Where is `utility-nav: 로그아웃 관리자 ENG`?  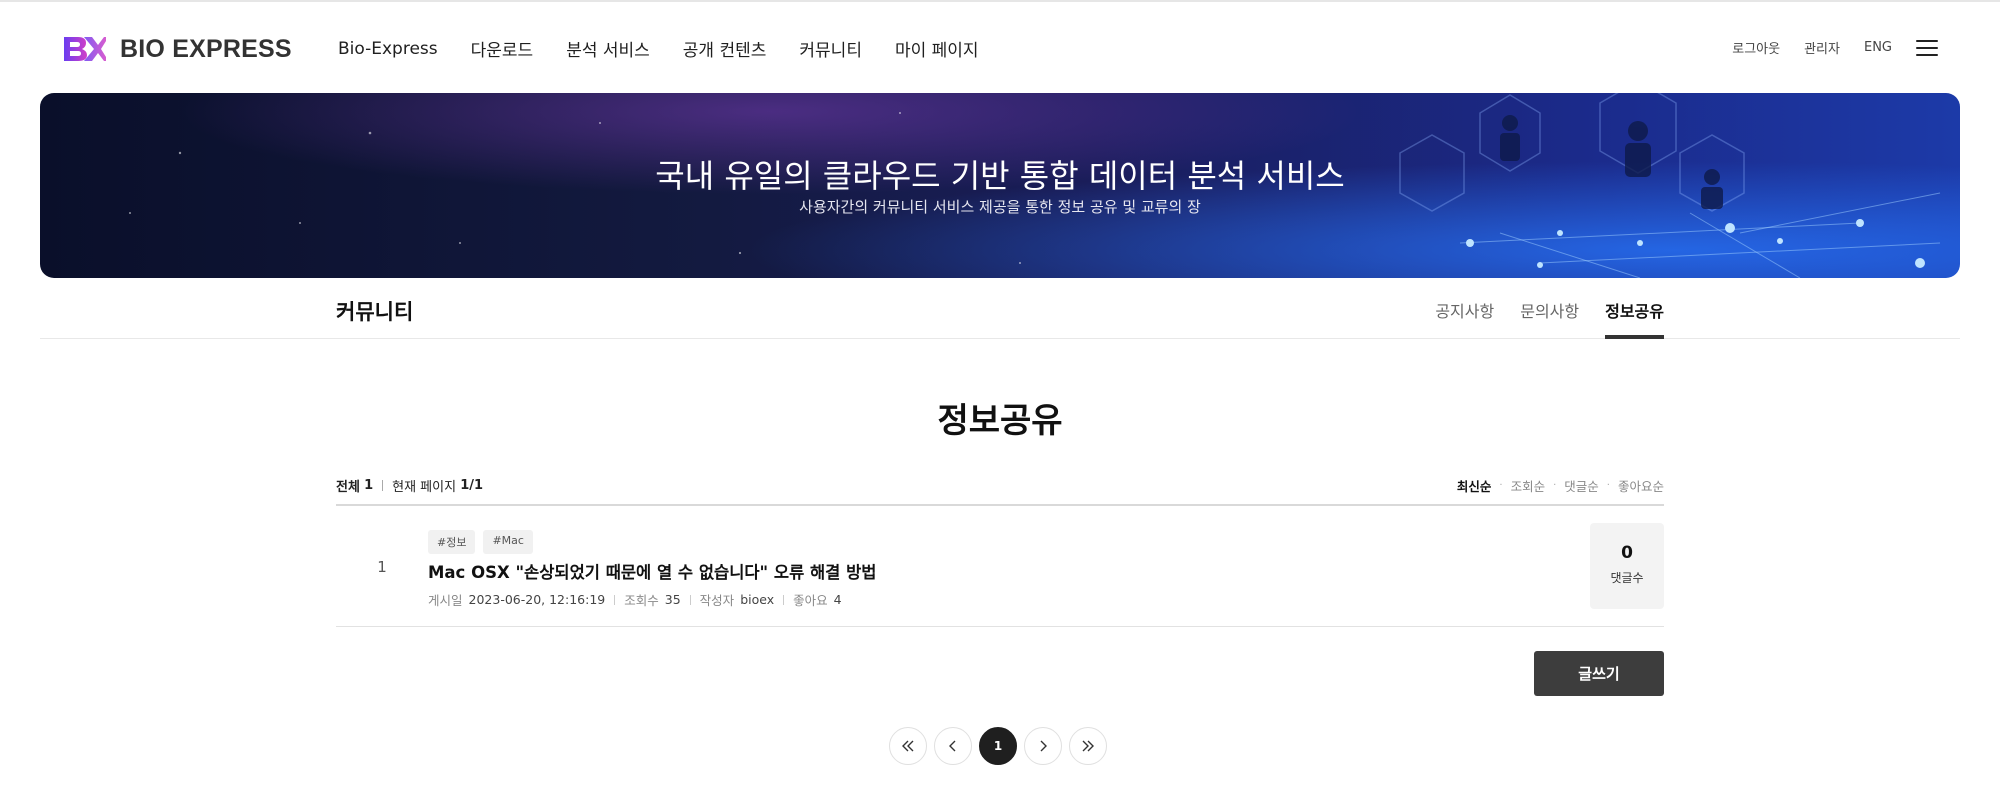
utility-nav: 로그아웃 관리자 ENG is located at coordinates (1823, 47).